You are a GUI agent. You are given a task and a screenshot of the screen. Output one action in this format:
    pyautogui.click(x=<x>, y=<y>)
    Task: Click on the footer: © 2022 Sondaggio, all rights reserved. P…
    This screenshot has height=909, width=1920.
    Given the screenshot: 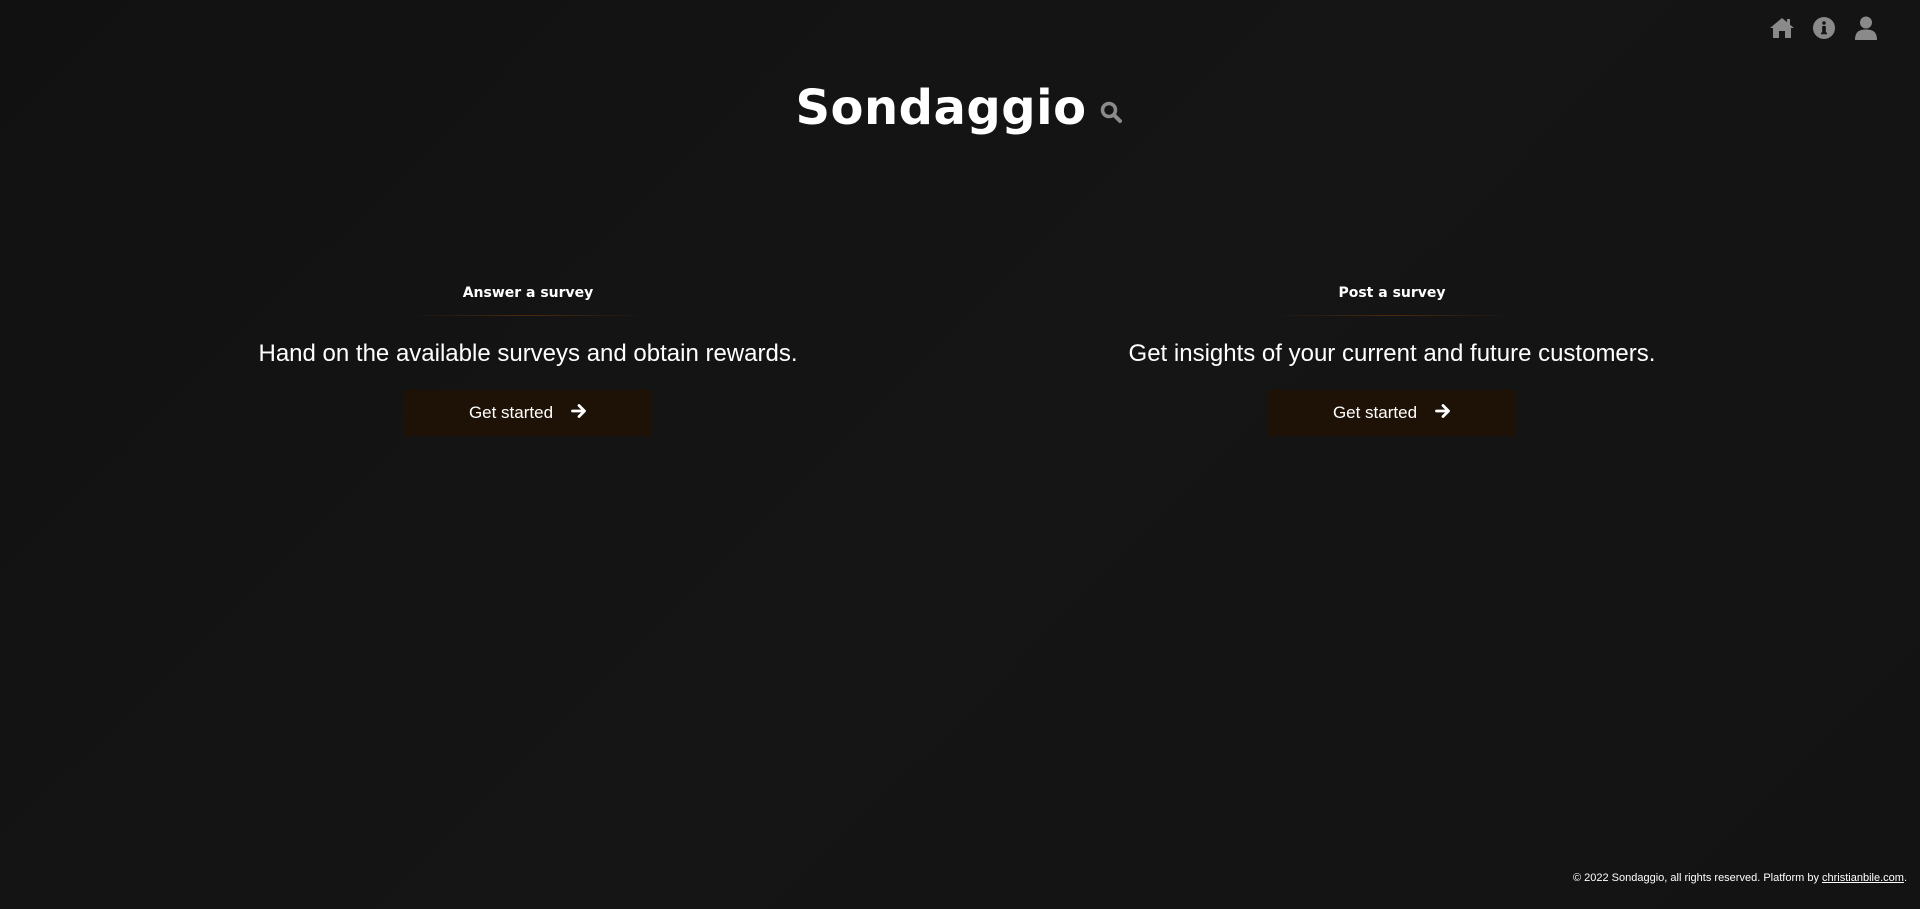 What is the action you would take?
    pyautogui.click(x=1740, y=878)
    